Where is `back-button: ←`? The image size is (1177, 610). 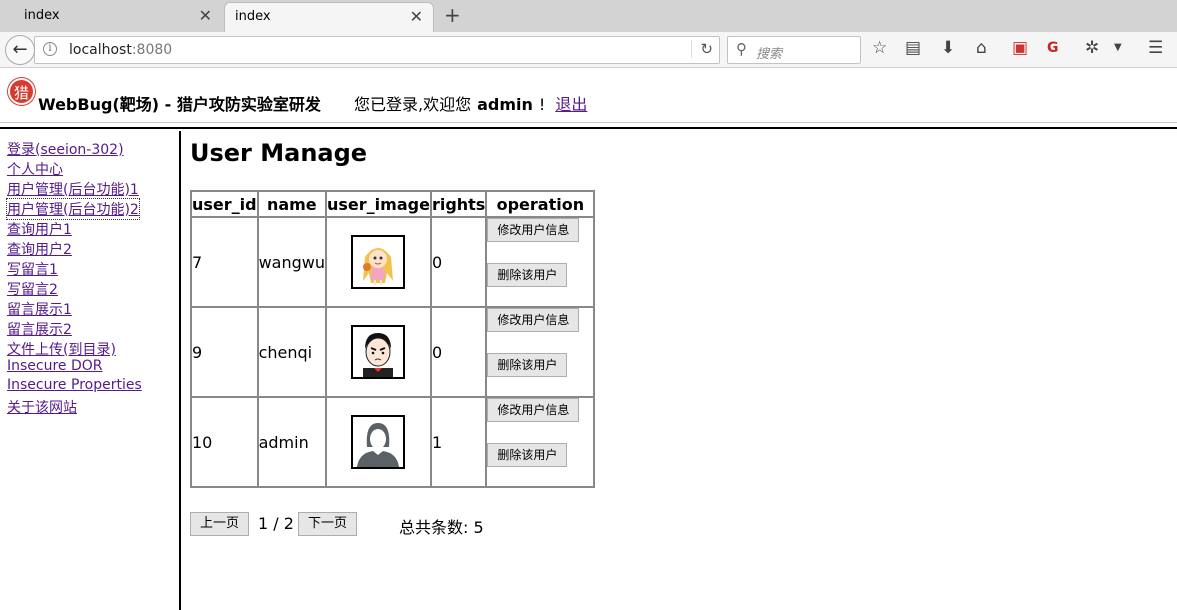 back-button: ← is located at coordinates (20, 50).